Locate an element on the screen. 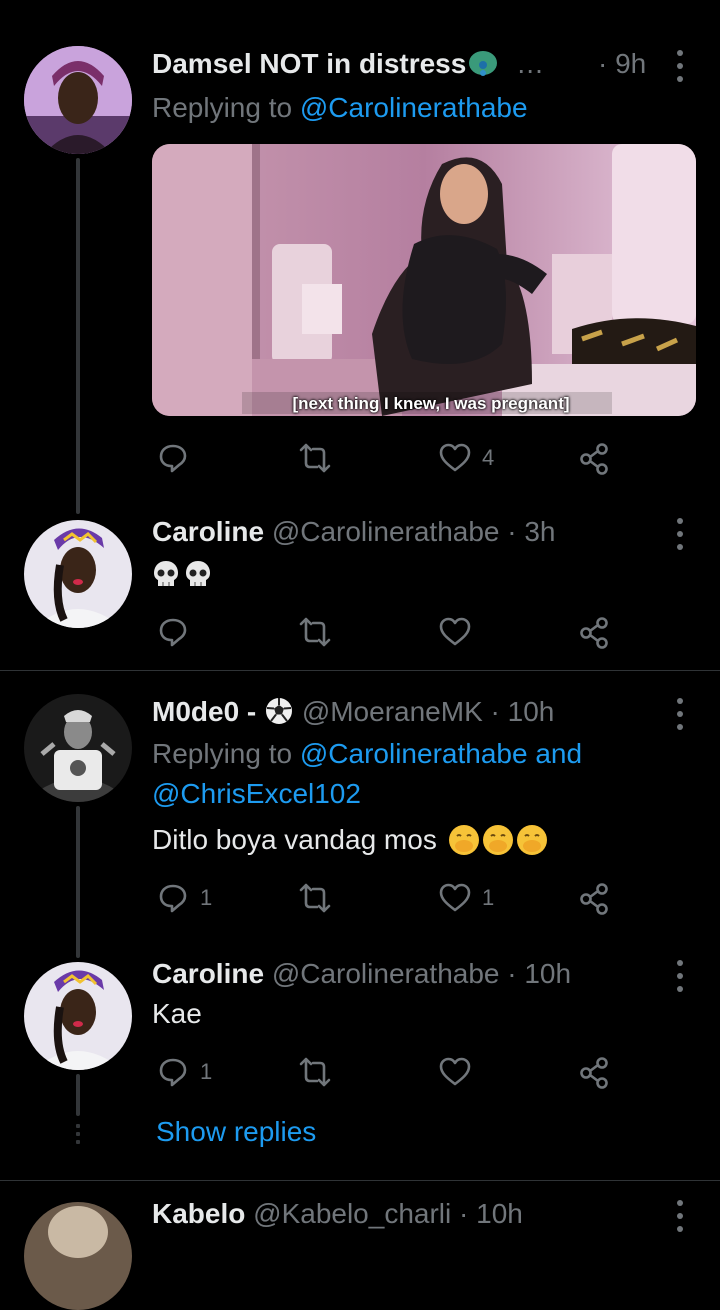 This screenshot has width=720, height=1310. display-name: Kabelo is located at coordinates (198, 1213).